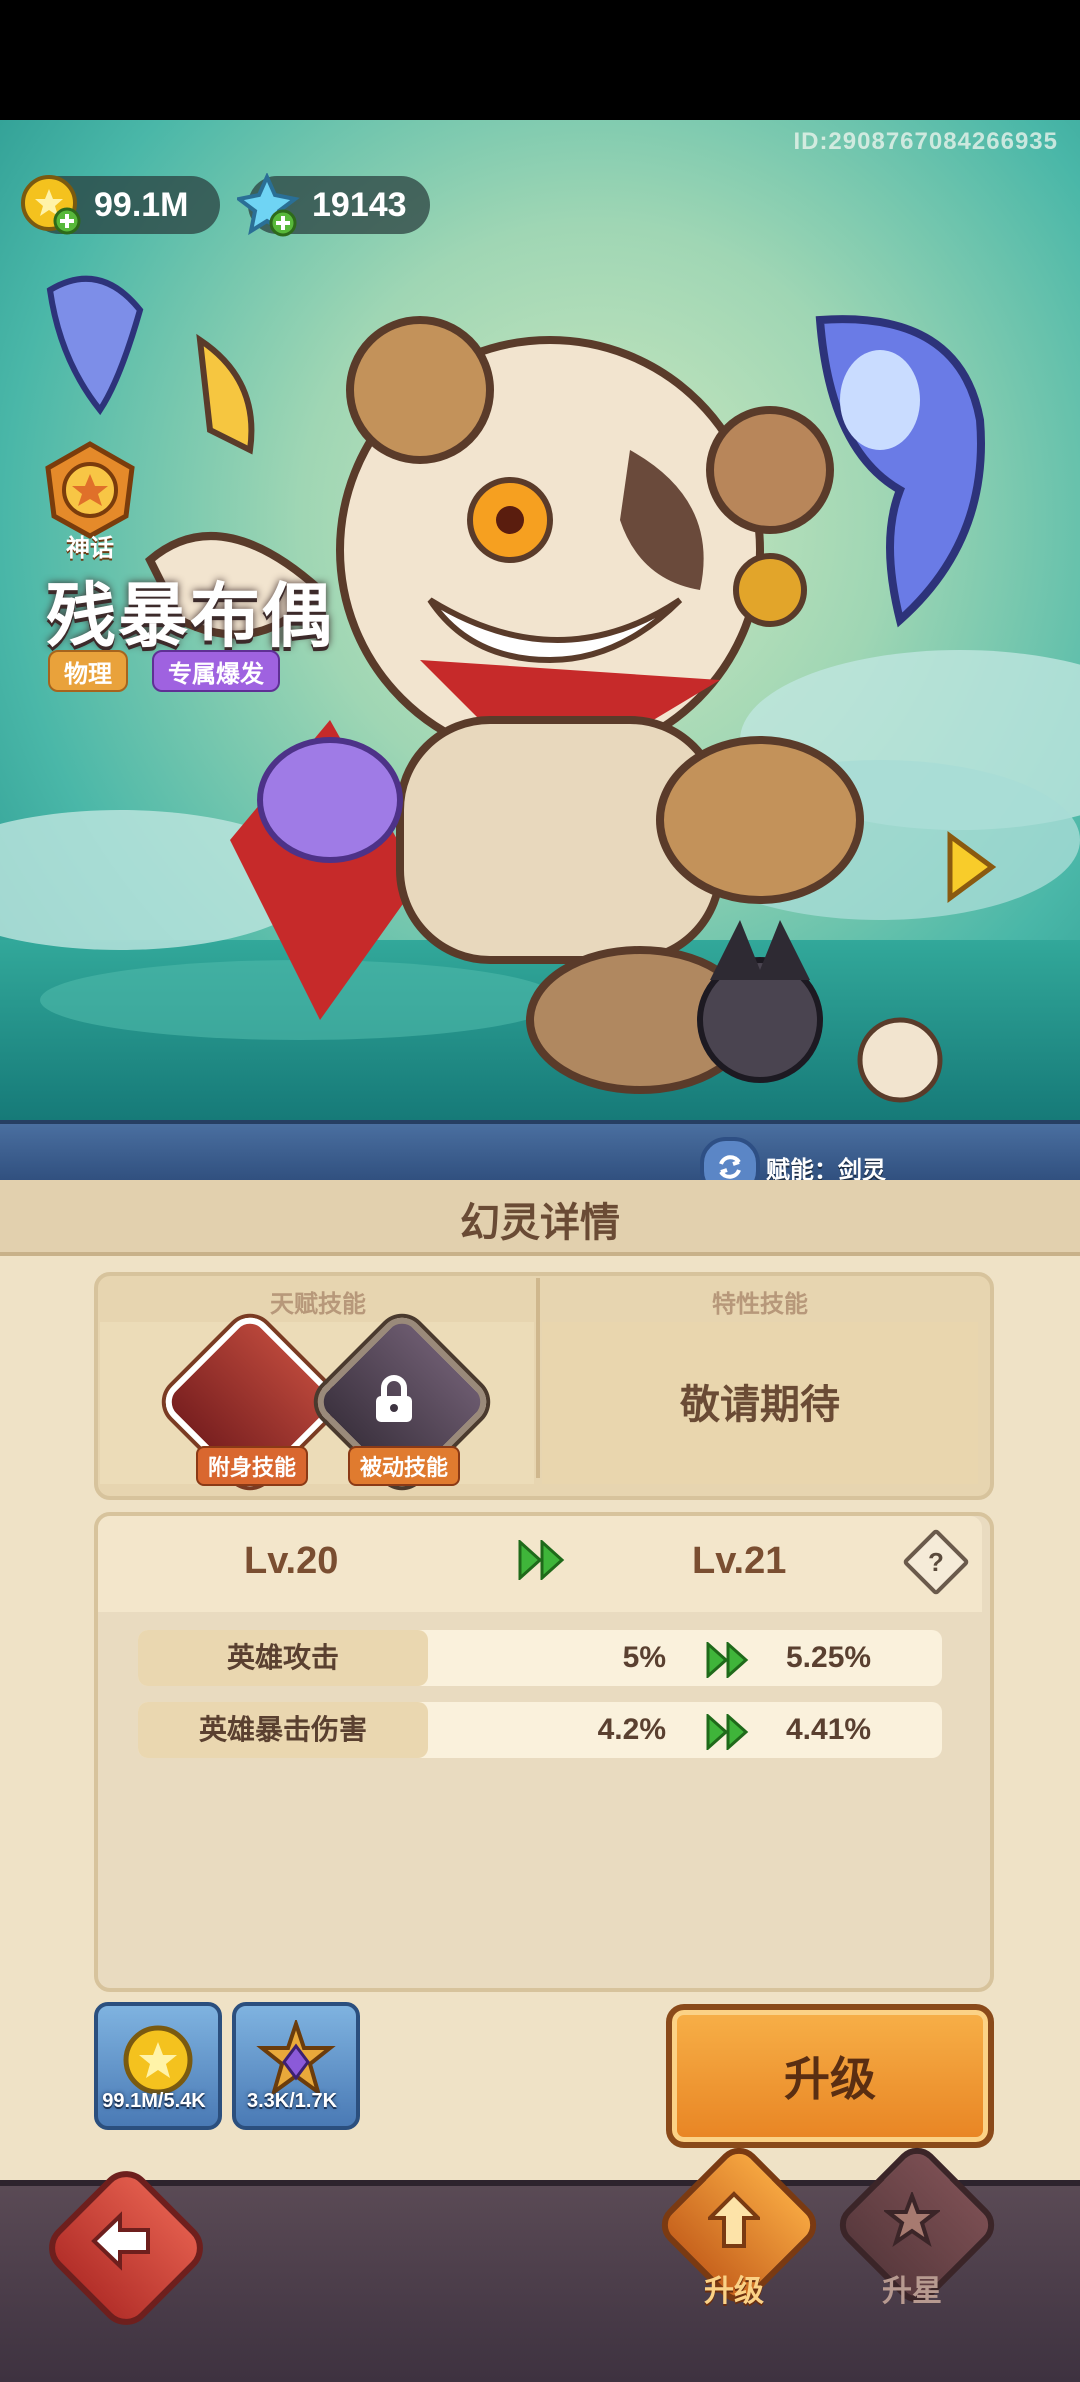 This screenshot has height=2382, width=1080. What do you see at coordinates (829, 1657) in the screenshot?
I see `stat-next: 5.25%` at bounding box center [829, 1657].